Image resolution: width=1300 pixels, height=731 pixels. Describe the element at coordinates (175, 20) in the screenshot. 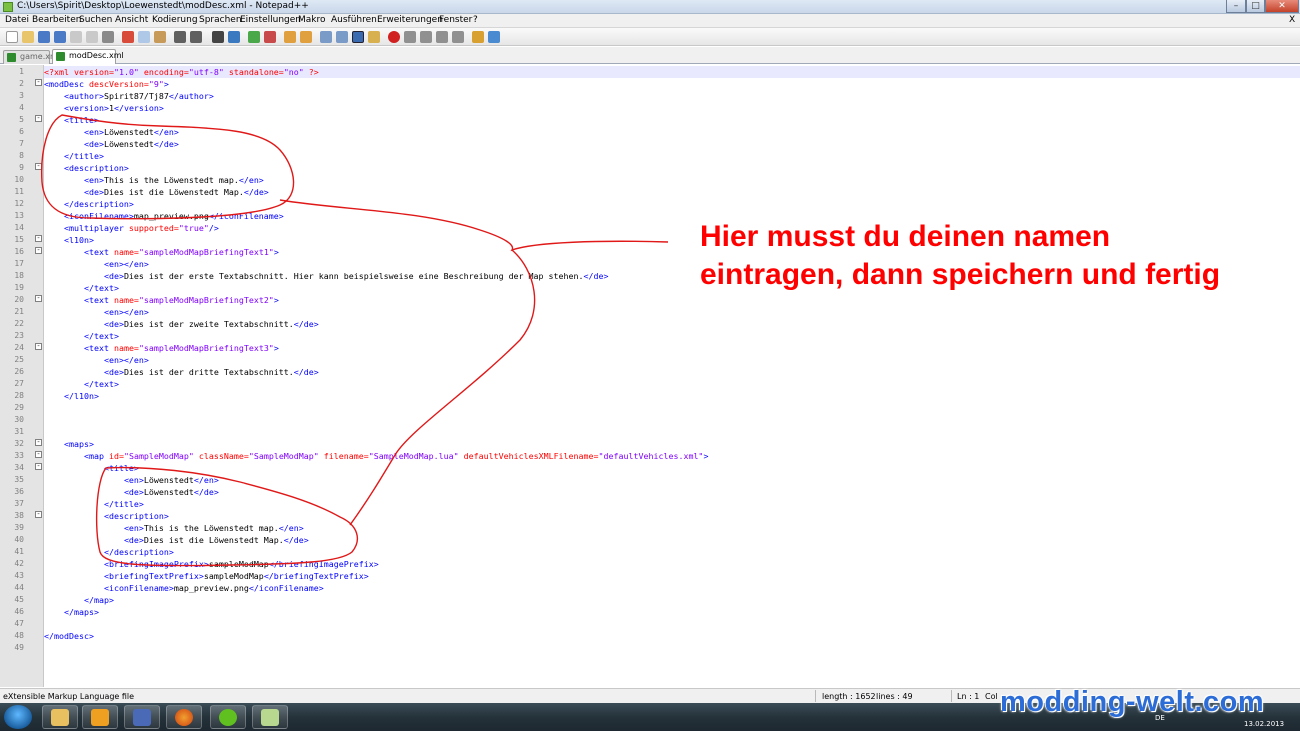

I see `menu-kodierung: Kodierung` at that location.